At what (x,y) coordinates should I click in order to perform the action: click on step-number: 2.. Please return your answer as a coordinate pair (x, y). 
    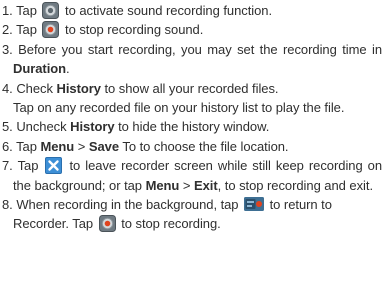
    Looking at the image, I should click on (7, 30).